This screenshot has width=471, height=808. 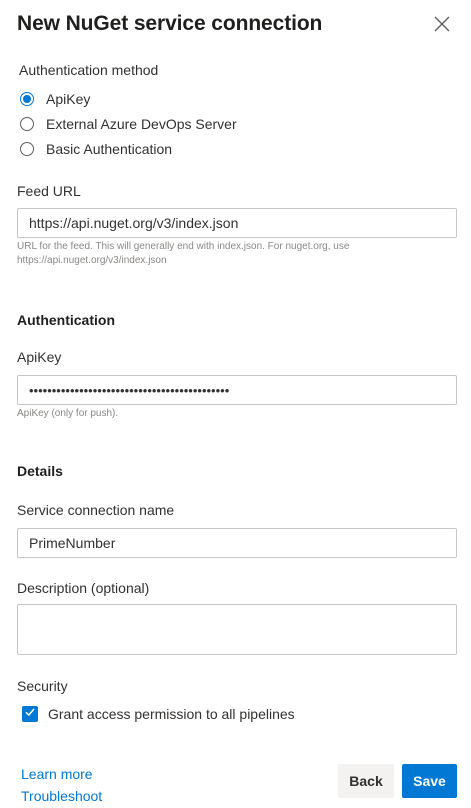 What do you see at coordinates (61, 796) in the screenshot?
I see `troubleshoot-link: Troubleshoot` at bounding box center [61, 796].